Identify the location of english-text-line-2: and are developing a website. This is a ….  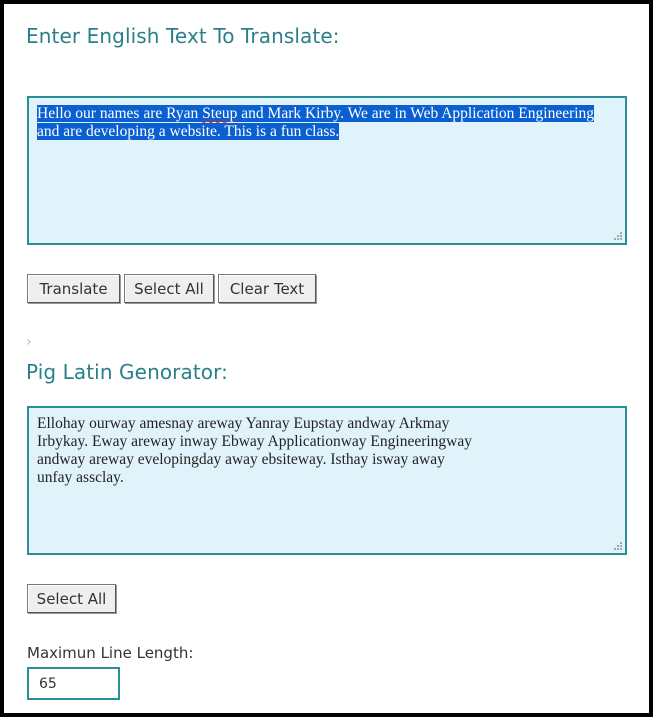
(327, 132).